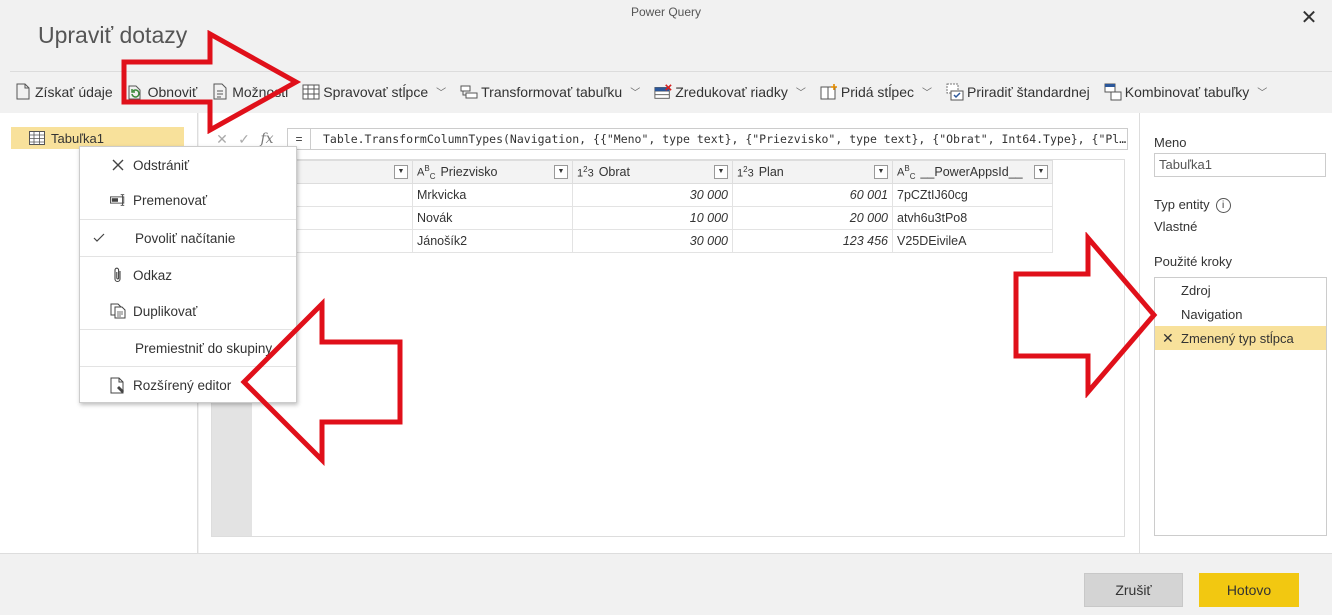  I want to click on document-icon, so click(23, 92).